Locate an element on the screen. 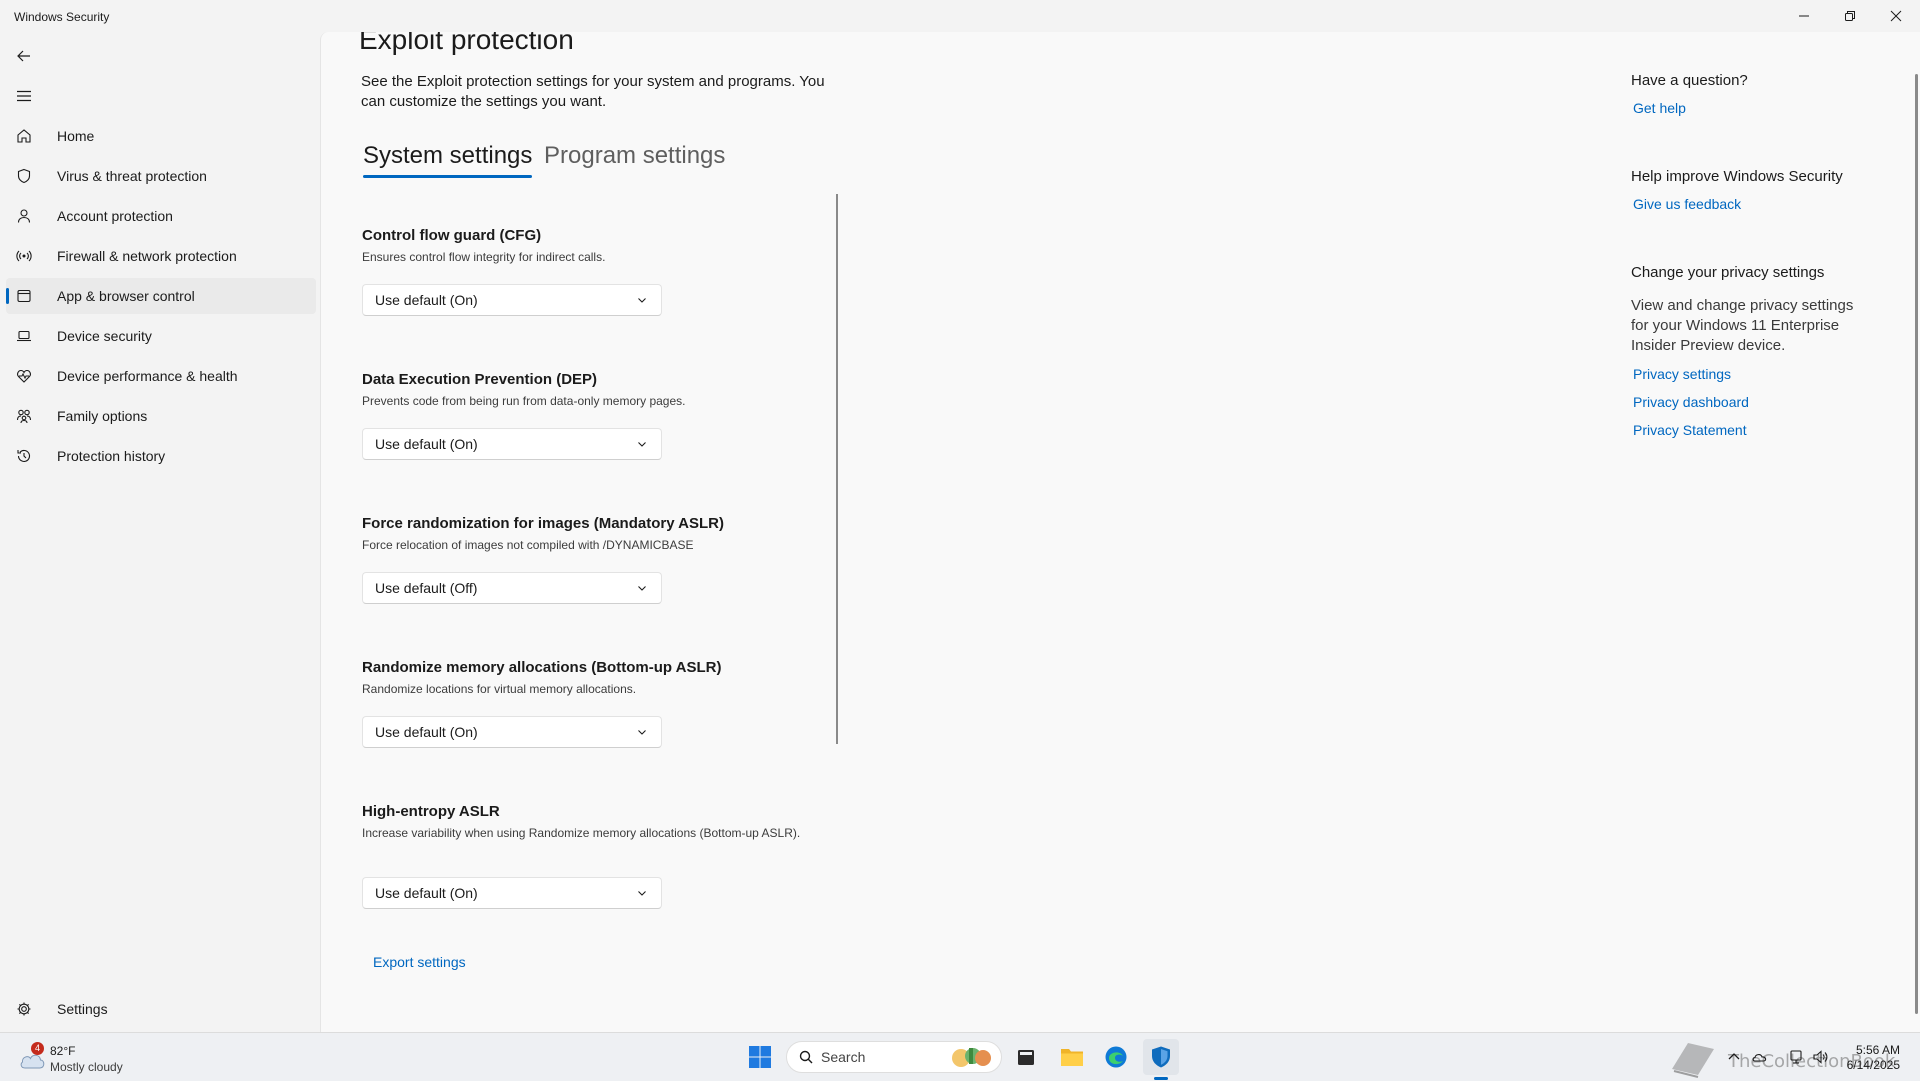  home-icon is located at coordinates (24, 136).